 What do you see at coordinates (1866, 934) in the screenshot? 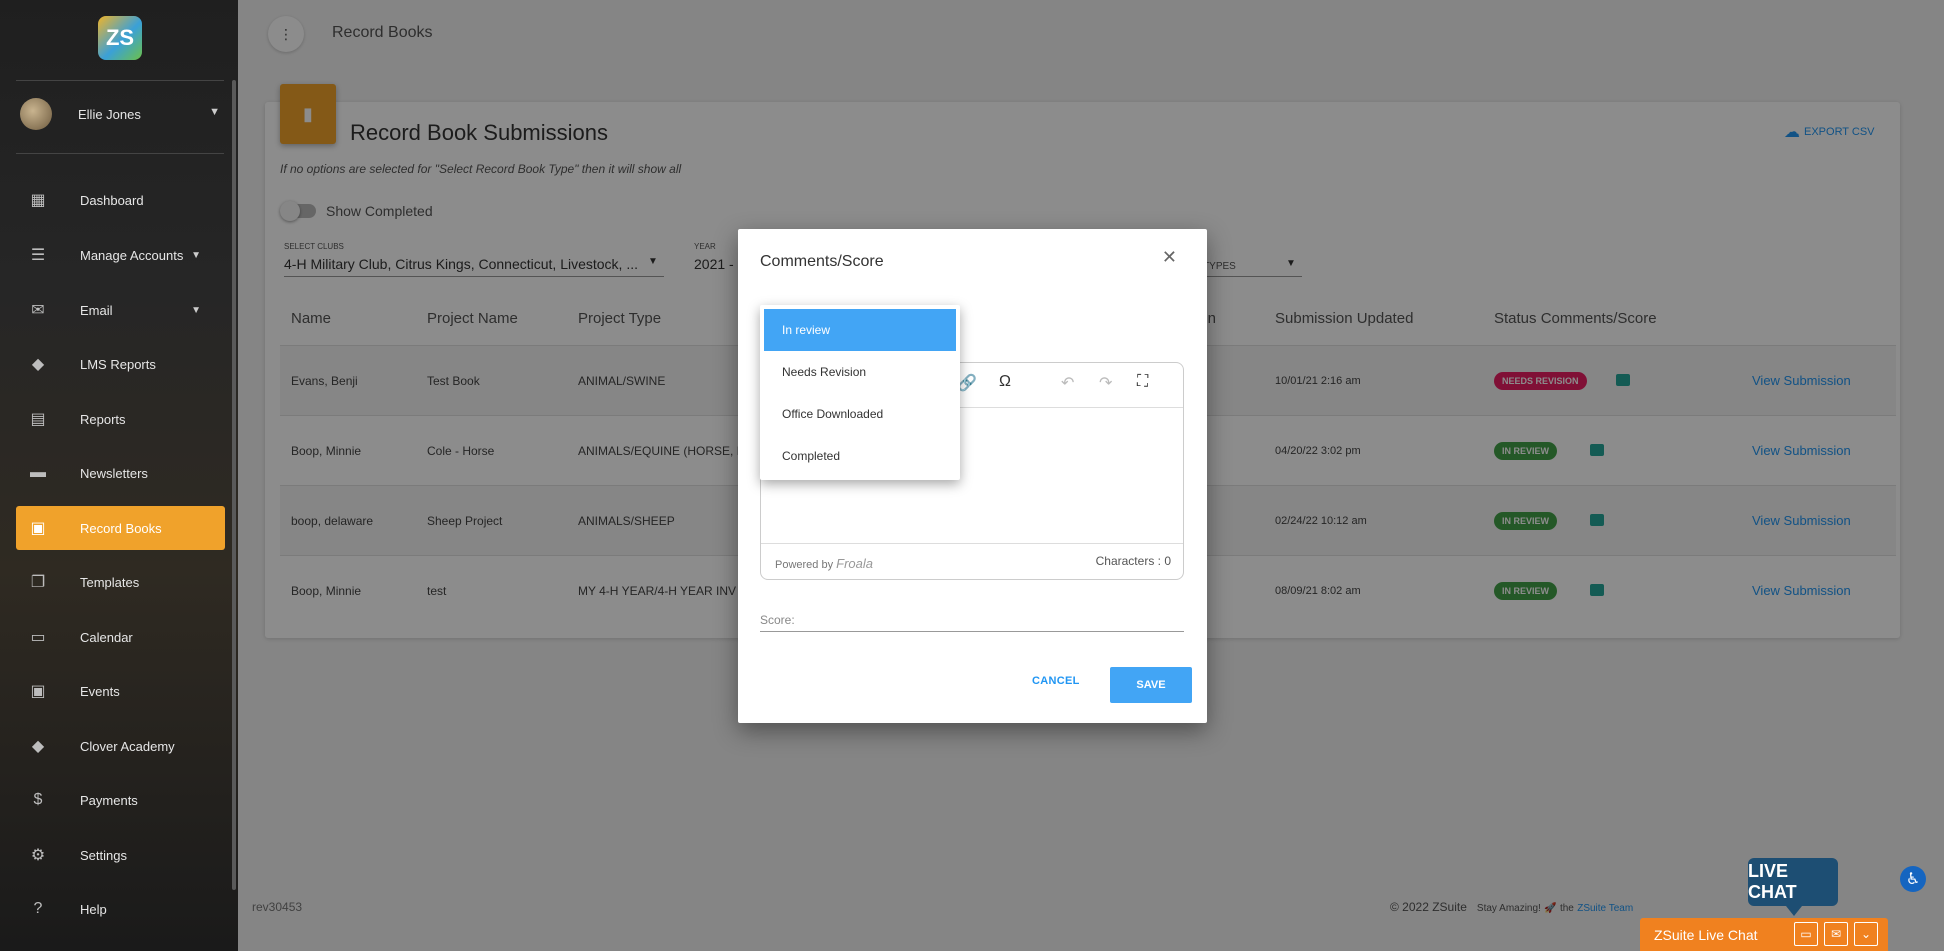
I see `chevron-down-icon: ⌄` at bounding box center [1866, 934].